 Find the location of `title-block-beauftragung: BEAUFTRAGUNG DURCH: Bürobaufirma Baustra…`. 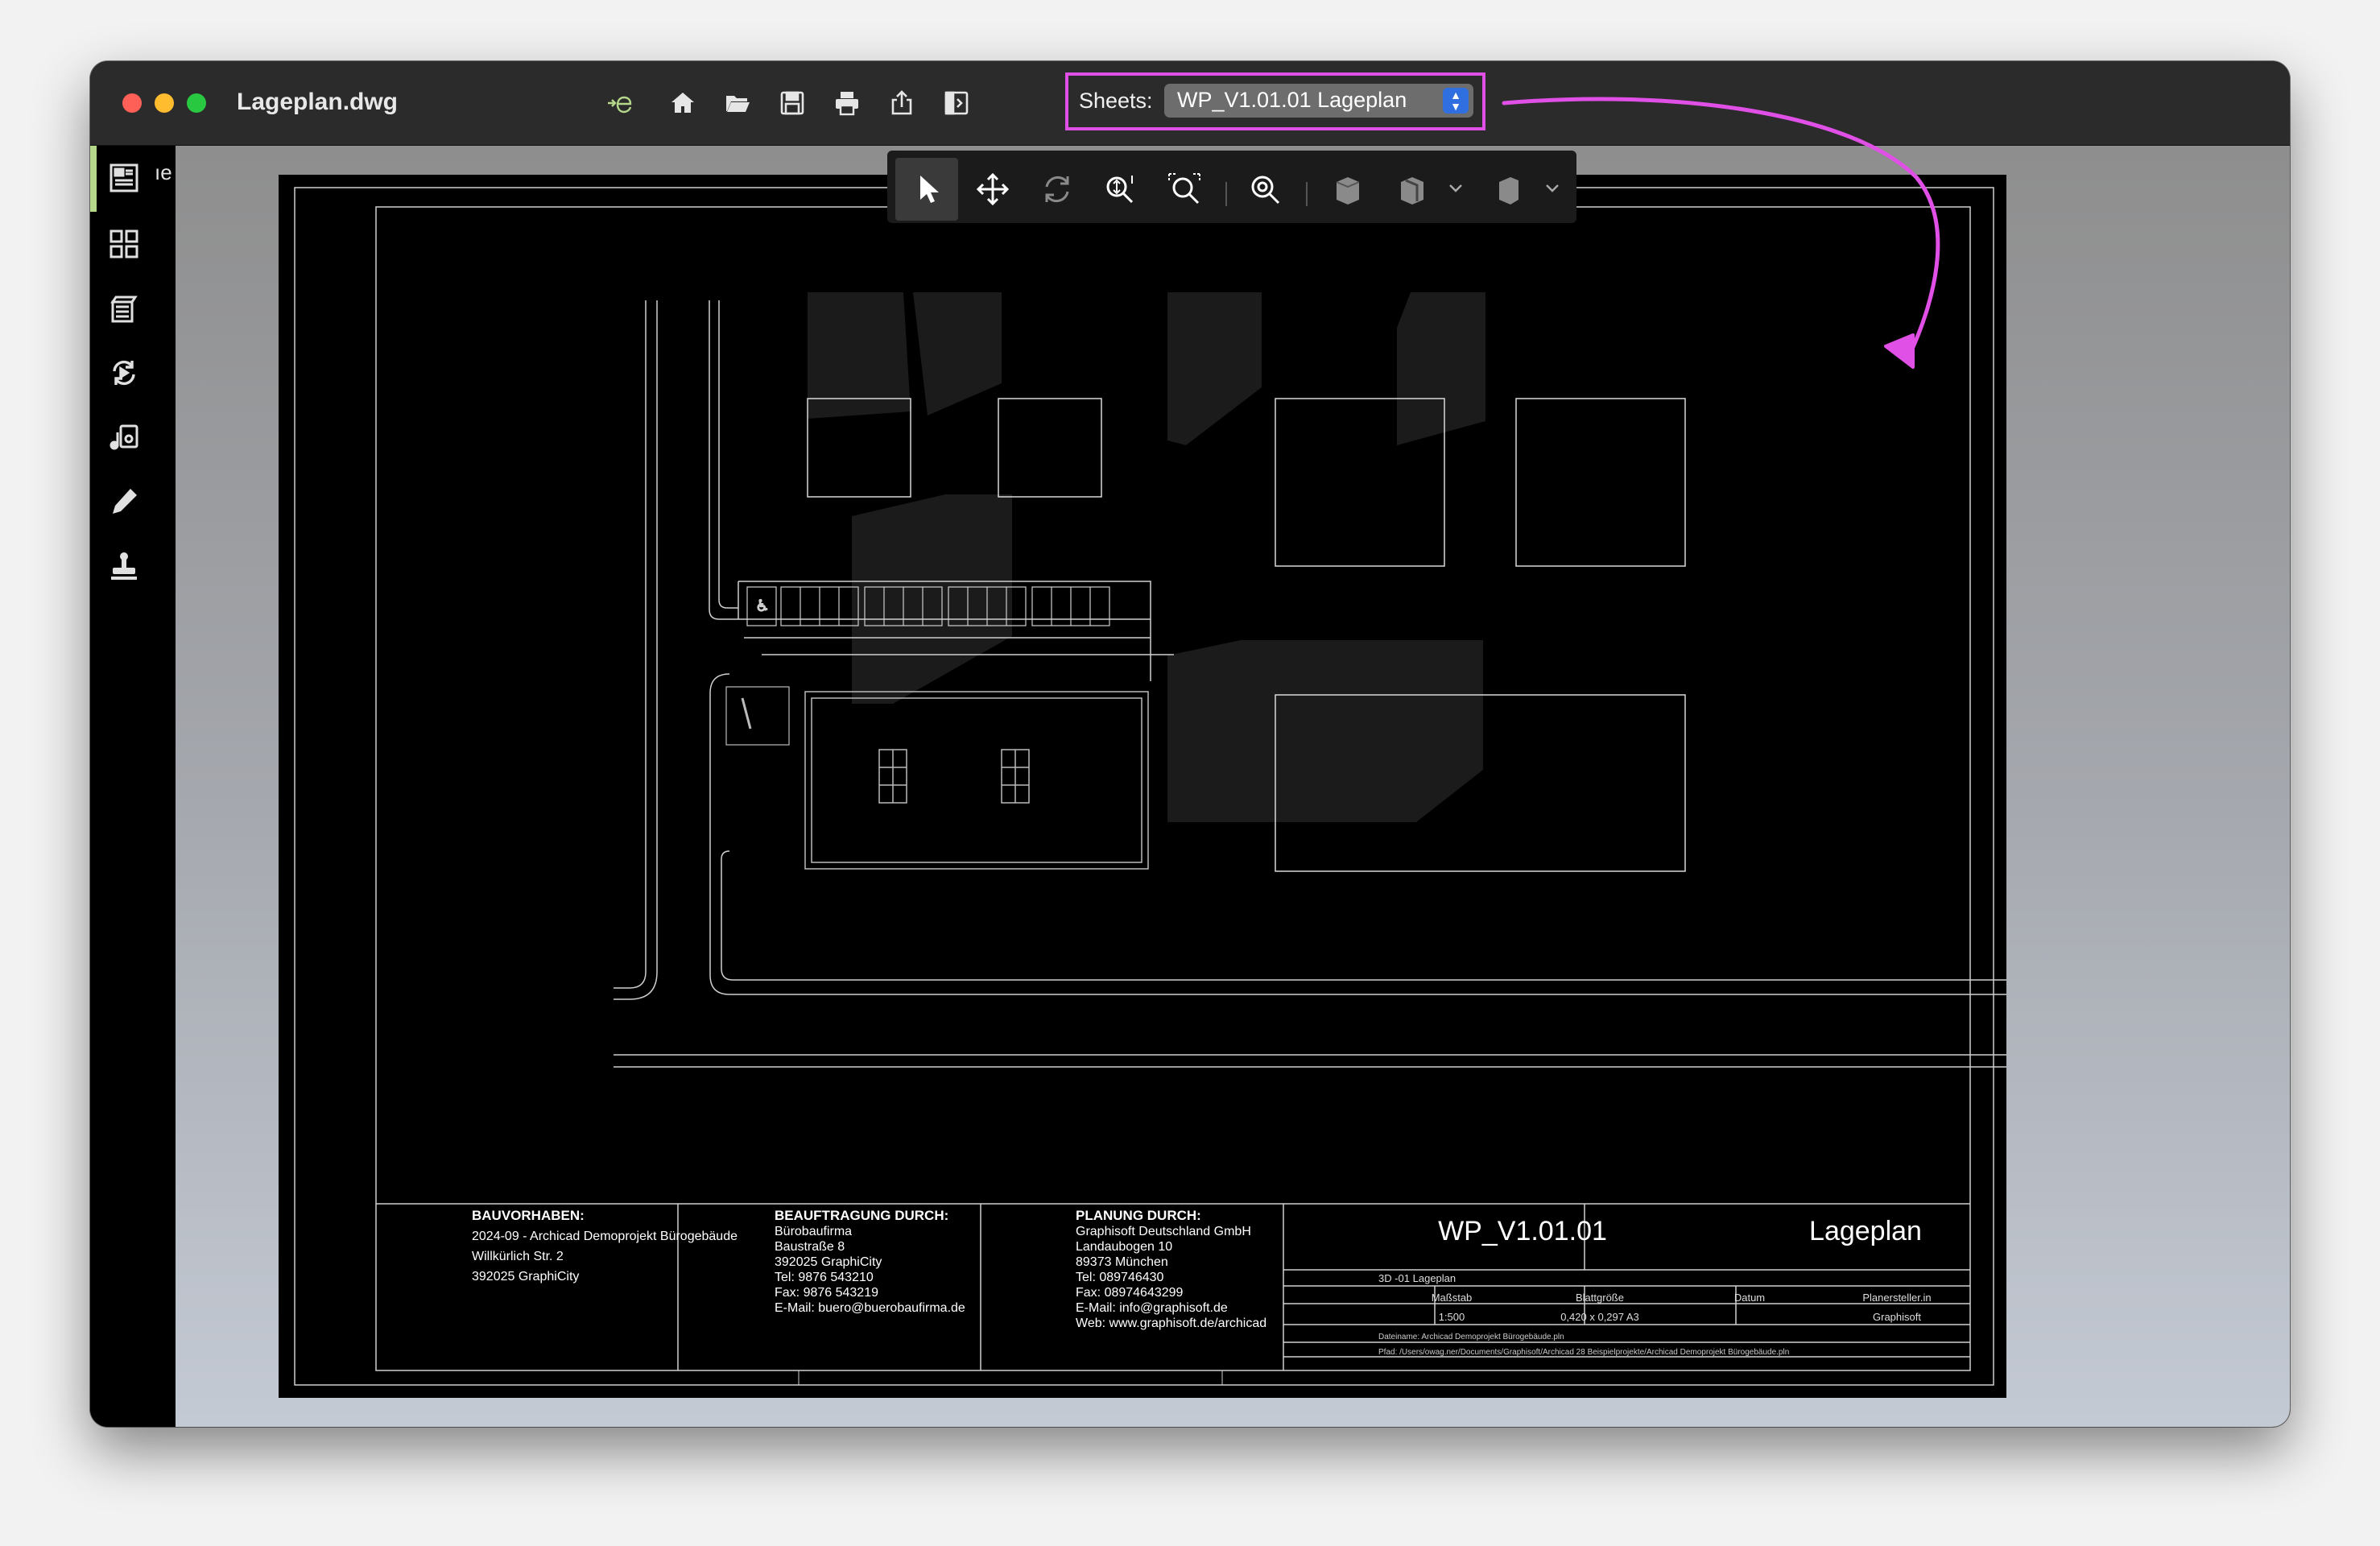

title-block-beauftragung: BEAUFTRAGUNG DURCH: Bürobaufirma Baustra… is located at coordinates (870, 1262).